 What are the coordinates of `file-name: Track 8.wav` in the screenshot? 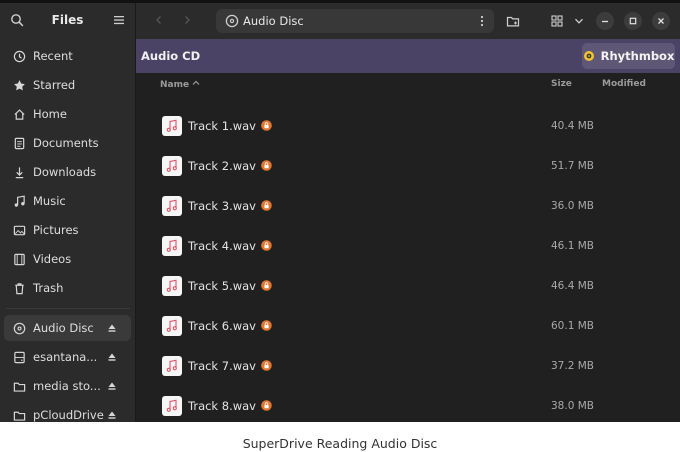 It's located at (230, 406).